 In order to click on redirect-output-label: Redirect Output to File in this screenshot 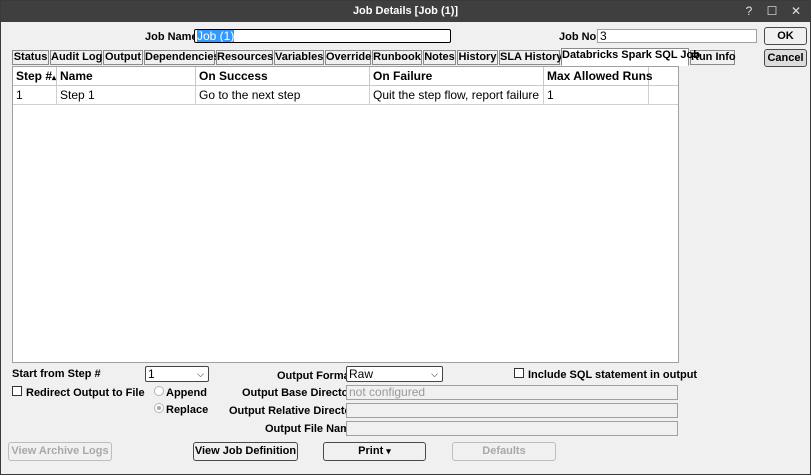, I will do `click(85, 393)`.